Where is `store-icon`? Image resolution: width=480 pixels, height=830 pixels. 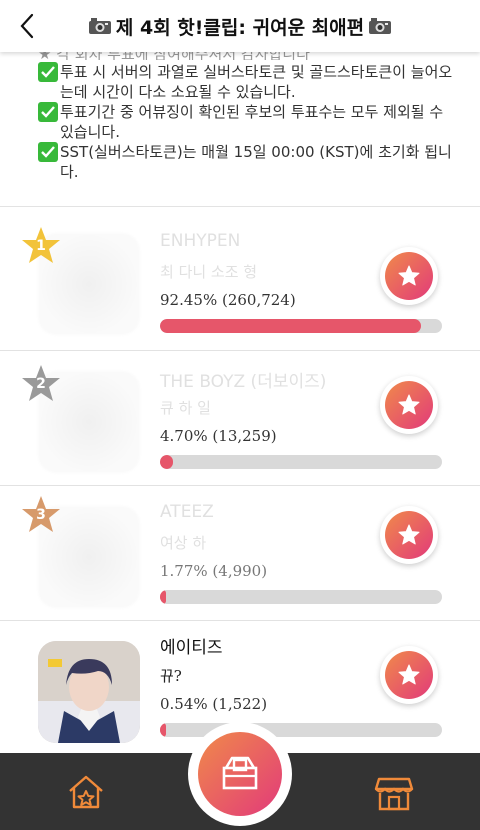 store-icon is located at coordinates (394, 794).